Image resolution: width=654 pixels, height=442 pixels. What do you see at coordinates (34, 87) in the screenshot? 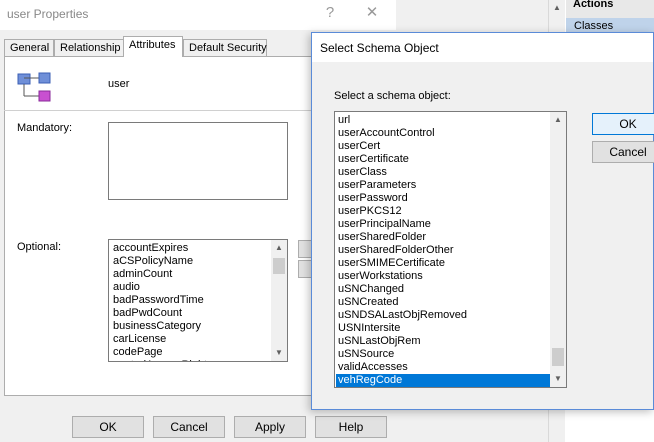
I see `class-hierarchy-icon` at bounding box center [34, 87].